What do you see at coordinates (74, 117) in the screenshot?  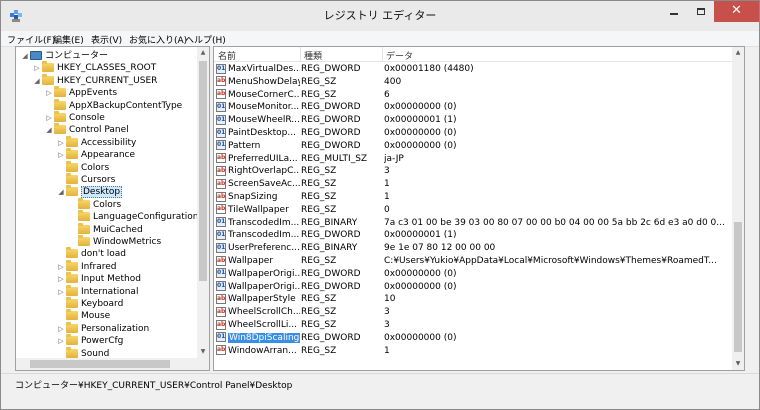 I see `tree-node: ▷ Console` at bounding box center [74, 117].